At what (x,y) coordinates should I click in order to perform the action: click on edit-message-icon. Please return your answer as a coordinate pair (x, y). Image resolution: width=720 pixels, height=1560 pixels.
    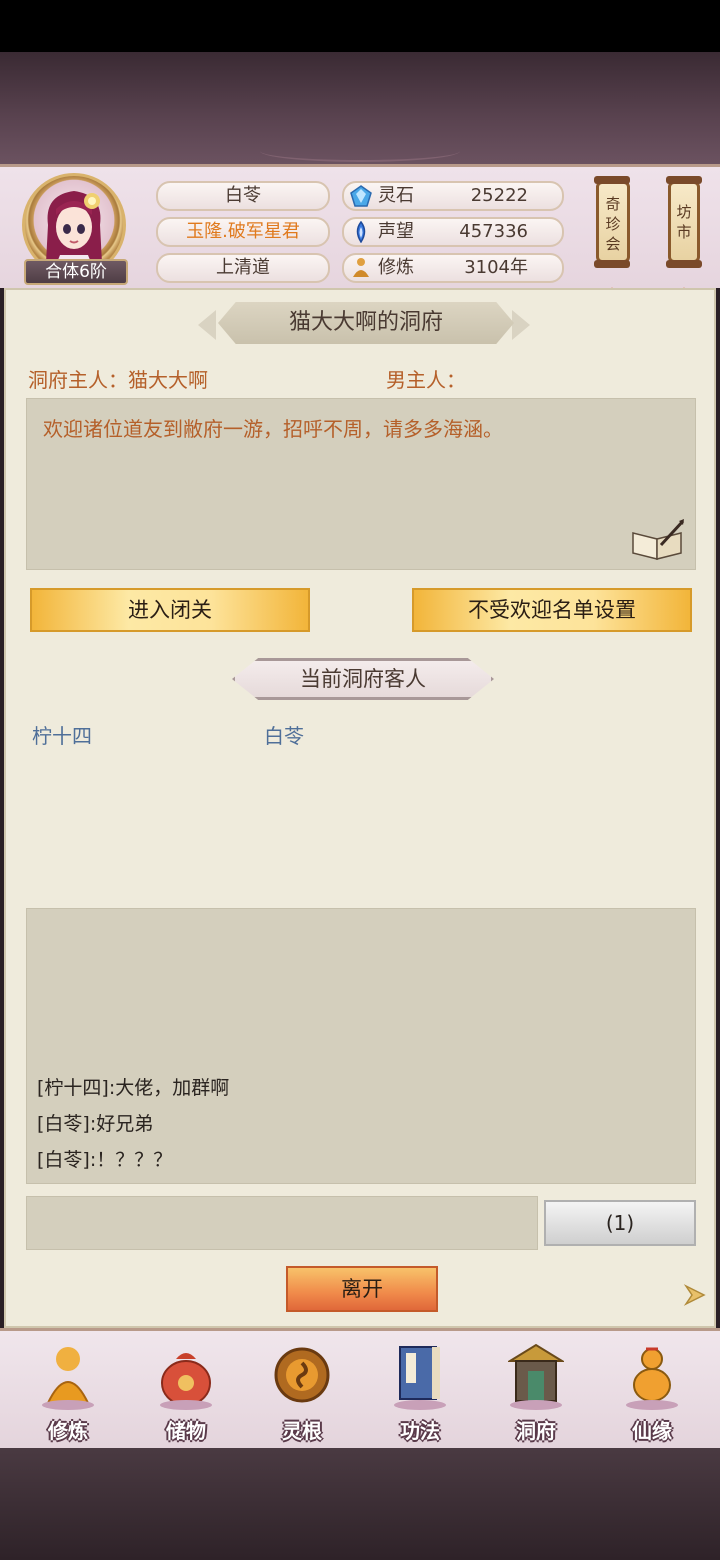
    Looking at the image, I should click on (658, 540).